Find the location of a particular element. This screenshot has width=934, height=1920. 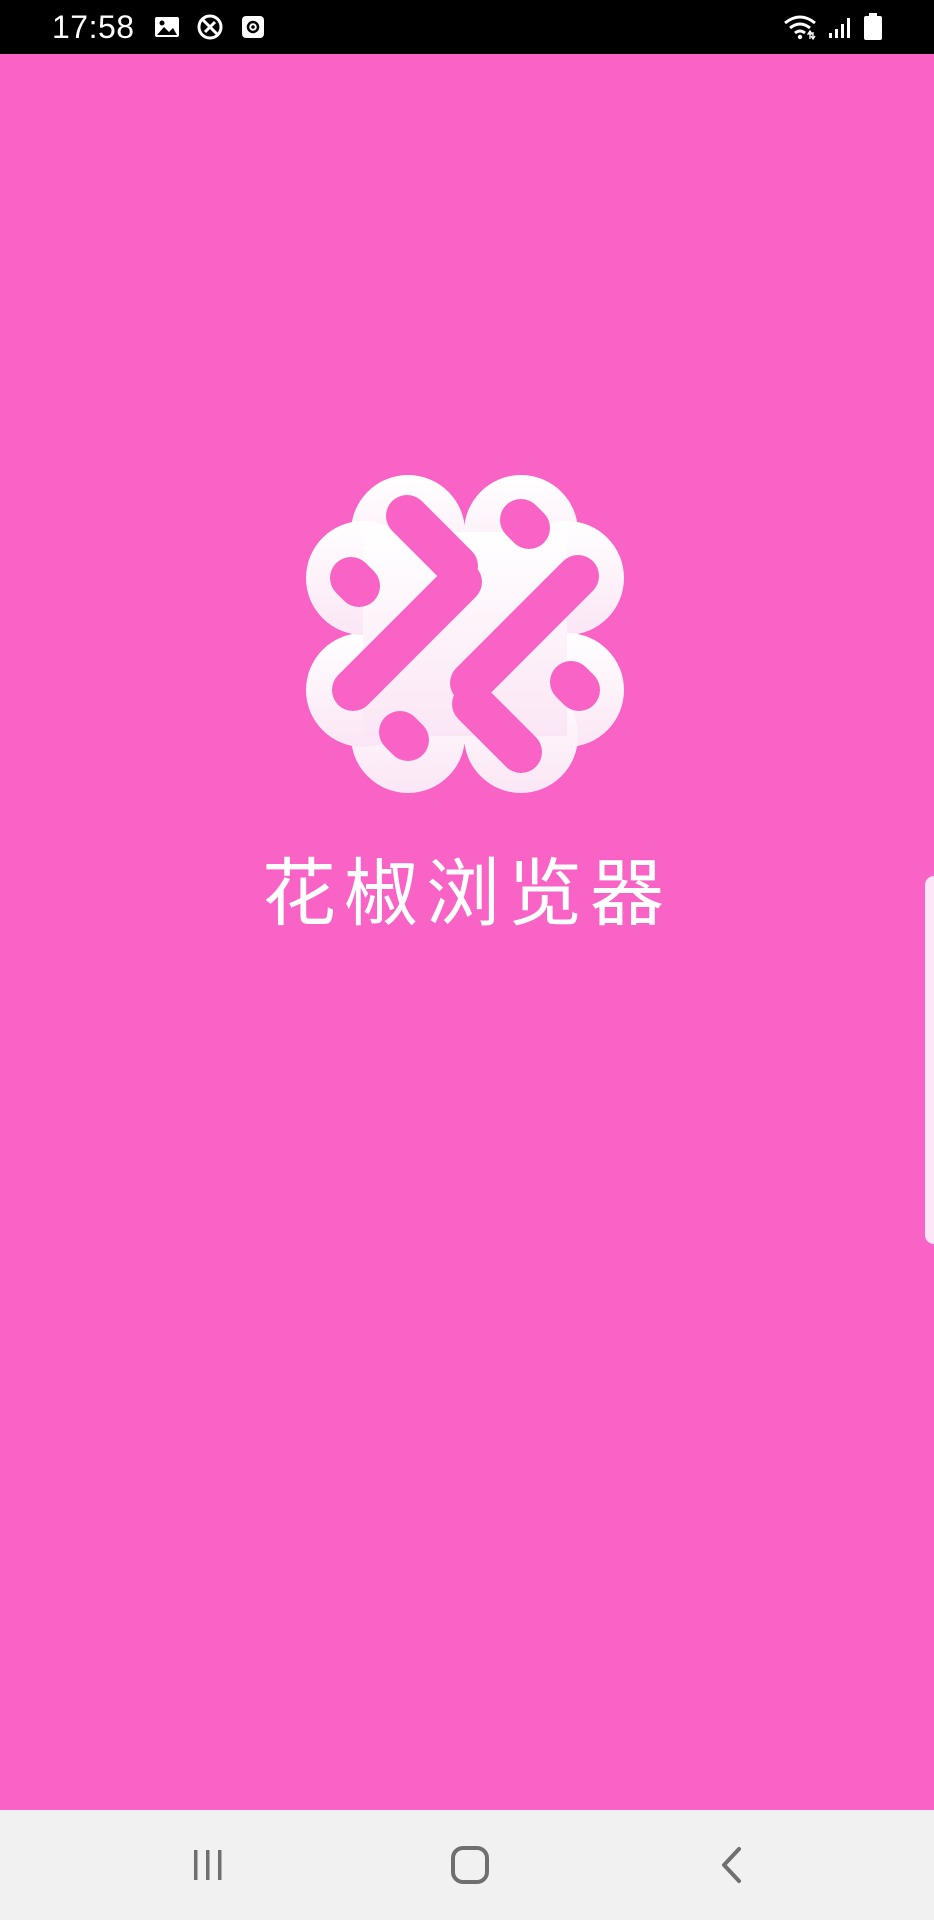

home-button is located at coordinates (470, 1865).